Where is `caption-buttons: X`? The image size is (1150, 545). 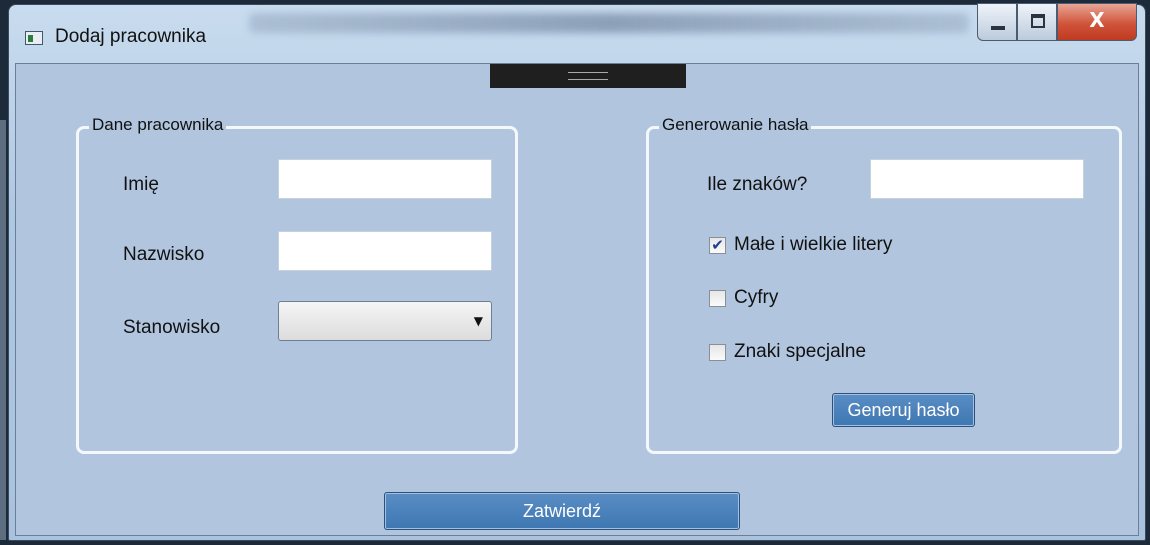
caption-buttons: X is located at coordinates (1057, 23).